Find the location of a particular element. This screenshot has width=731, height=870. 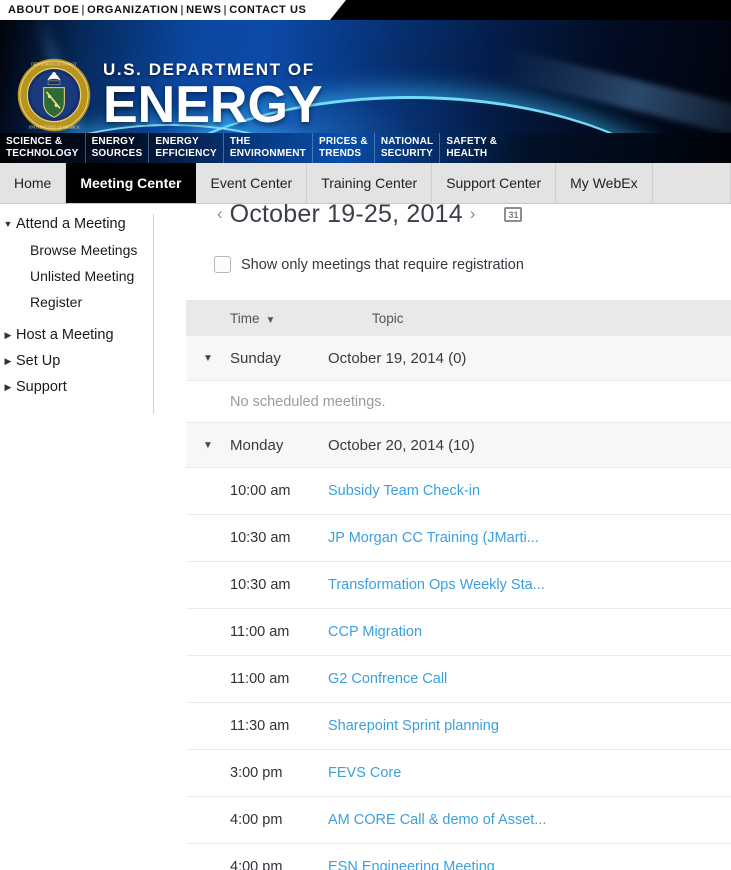

meeting-topic-link: Sharepoint Sprint planning is located at coordinates (529, 726).